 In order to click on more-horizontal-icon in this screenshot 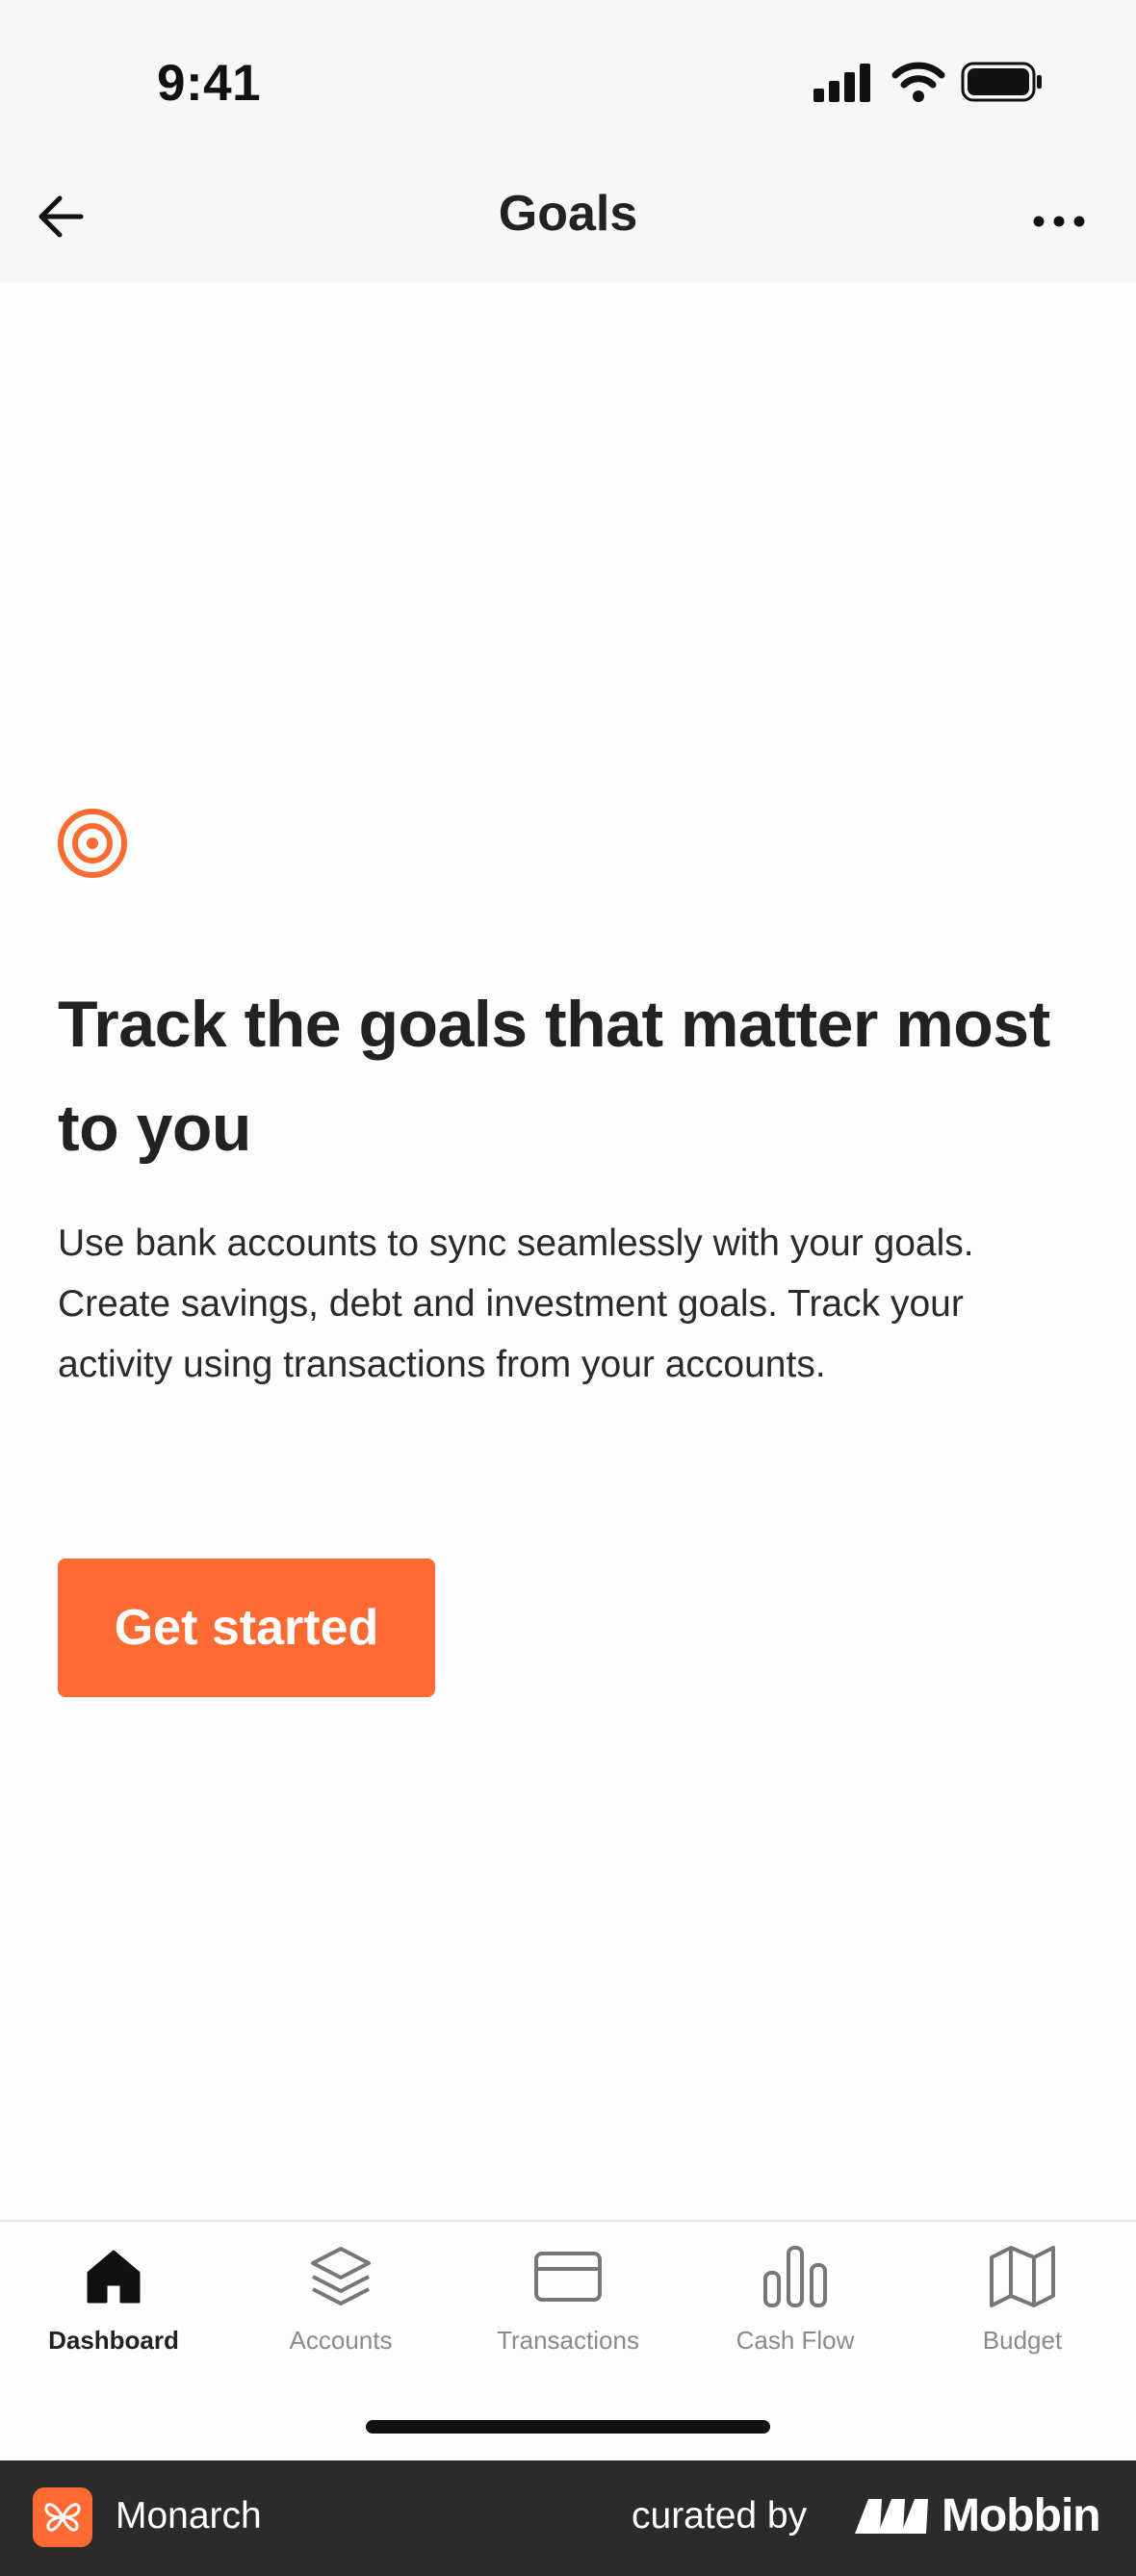, I will do `click(1059, 221)`.